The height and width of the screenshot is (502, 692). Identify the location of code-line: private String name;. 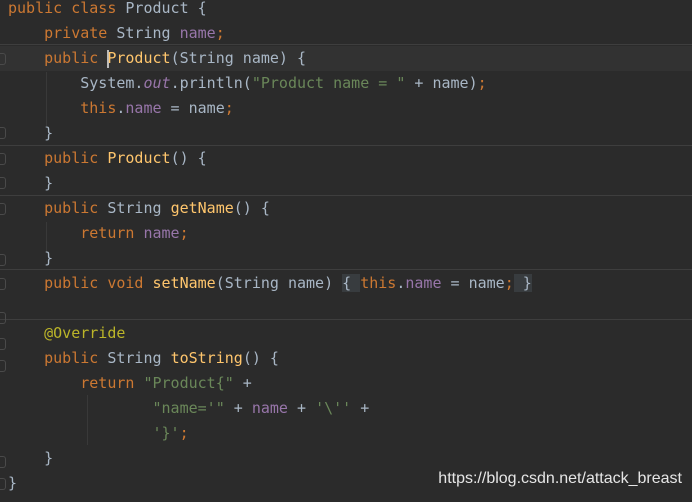
(346, 33).